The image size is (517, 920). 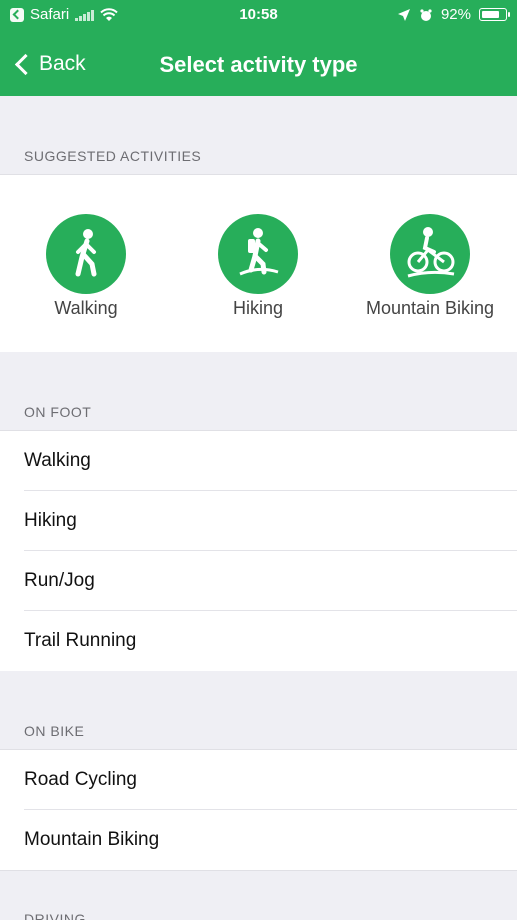 What do you see at coordinates (258, 17) in the screenshot?
I see `status-bar: Safari 10:58 92%` at bounding box center [258, 17].